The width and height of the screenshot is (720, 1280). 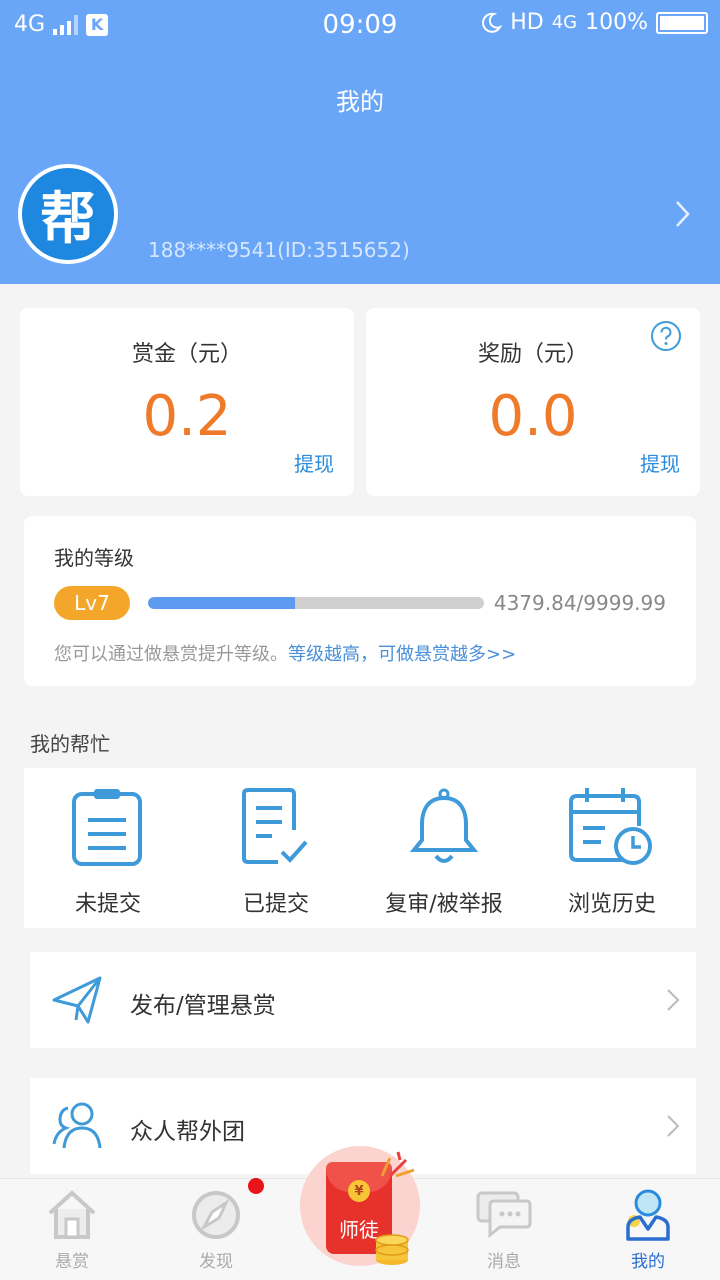 What do you see at coordinates (216, 1215) in the screenshot?
I see `compass-icon` at bounding box center [216, 1215].